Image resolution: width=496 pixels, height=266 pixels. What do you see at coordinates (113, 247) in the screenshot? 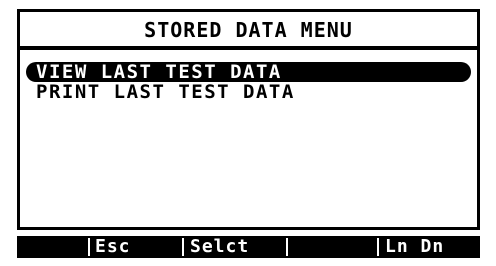
I see `esc-softkey: Esc` at bounding box center [113, 247].